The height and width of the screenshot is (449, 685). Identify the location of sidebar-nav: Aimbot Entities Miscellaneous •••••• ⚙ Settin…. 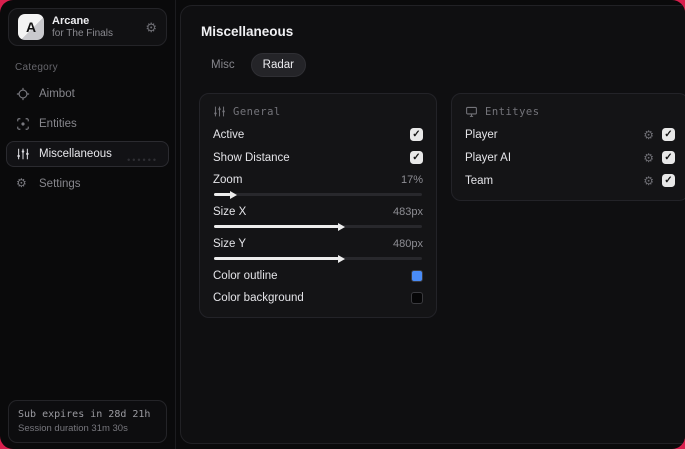
(87, 139).